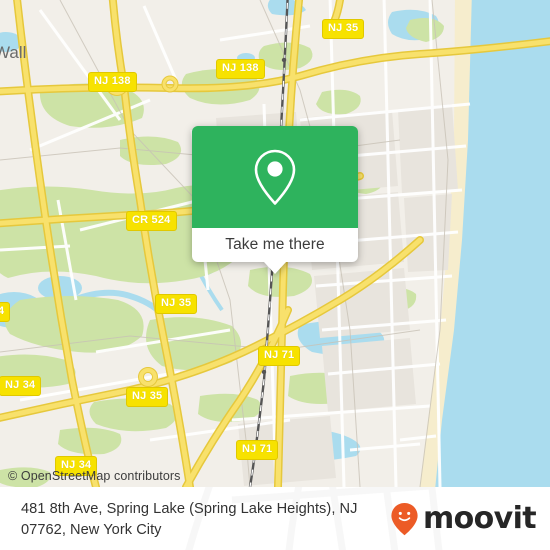 The image size is (550, 550). What do you see at coordinates (151, 221) in the screenshot?
I see `road-shield-cr-524: CR 524` at bounding box center [151, 221].